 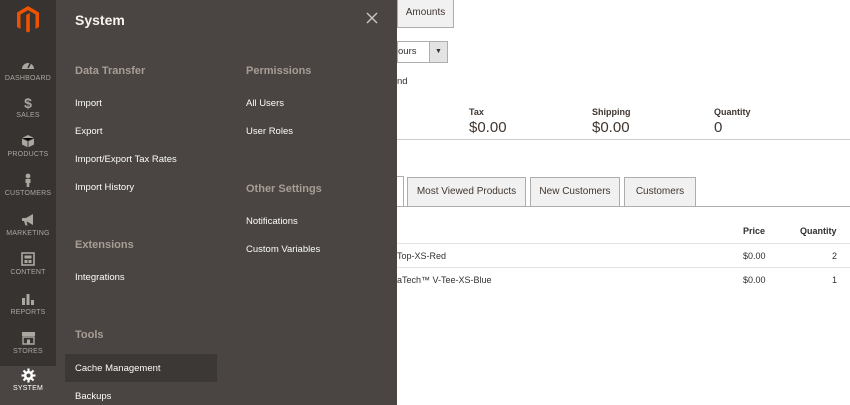 What do you see at coordinates (754, 231) in the screenshot?
I see `column-header-price: Price` at bounding box center [754, 231].